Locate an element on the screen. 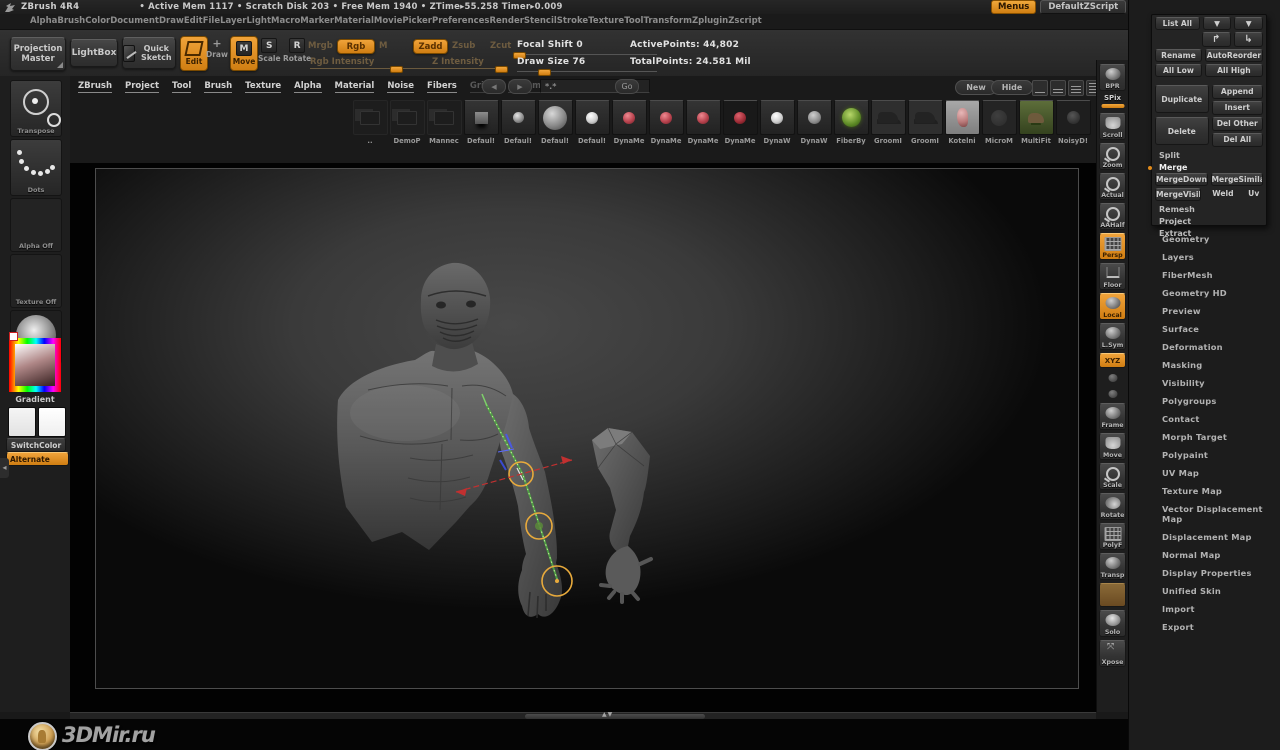 The width and height of the screenshot is (1280, 750). right-shelf-item: BPR is located at coordinates (1112, 77).